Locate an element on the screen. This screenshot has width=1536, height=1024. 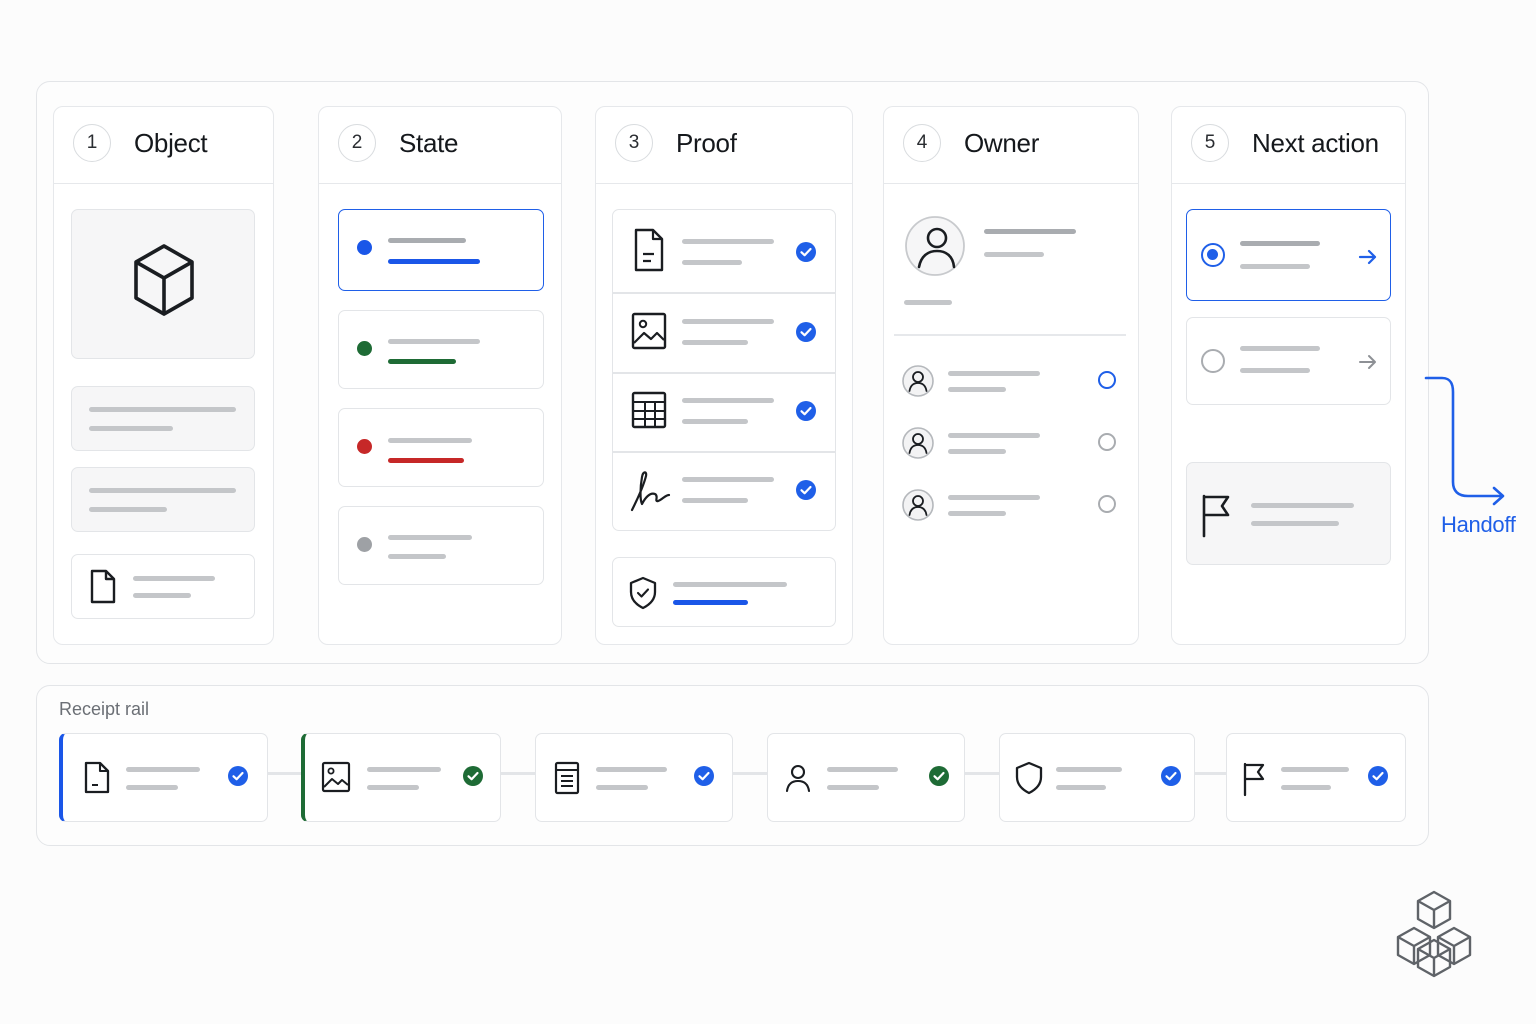
receipt-item-user is located at coordinates (866, 777).